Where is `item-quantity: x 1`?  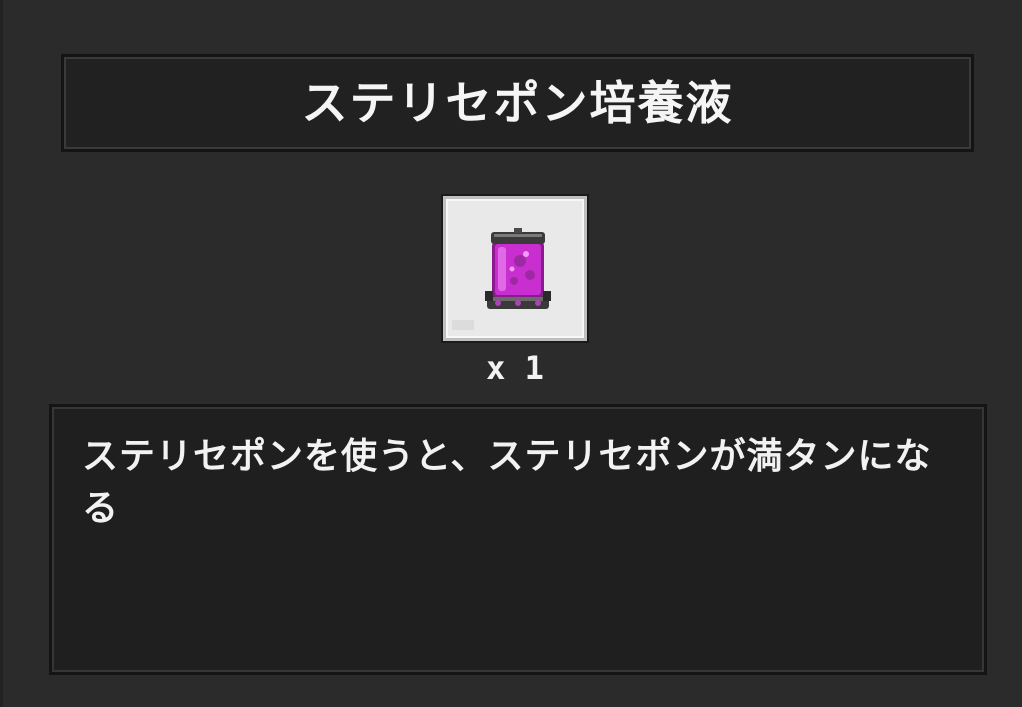
item-quantity: x 1 is located at coordinates (515, 368).